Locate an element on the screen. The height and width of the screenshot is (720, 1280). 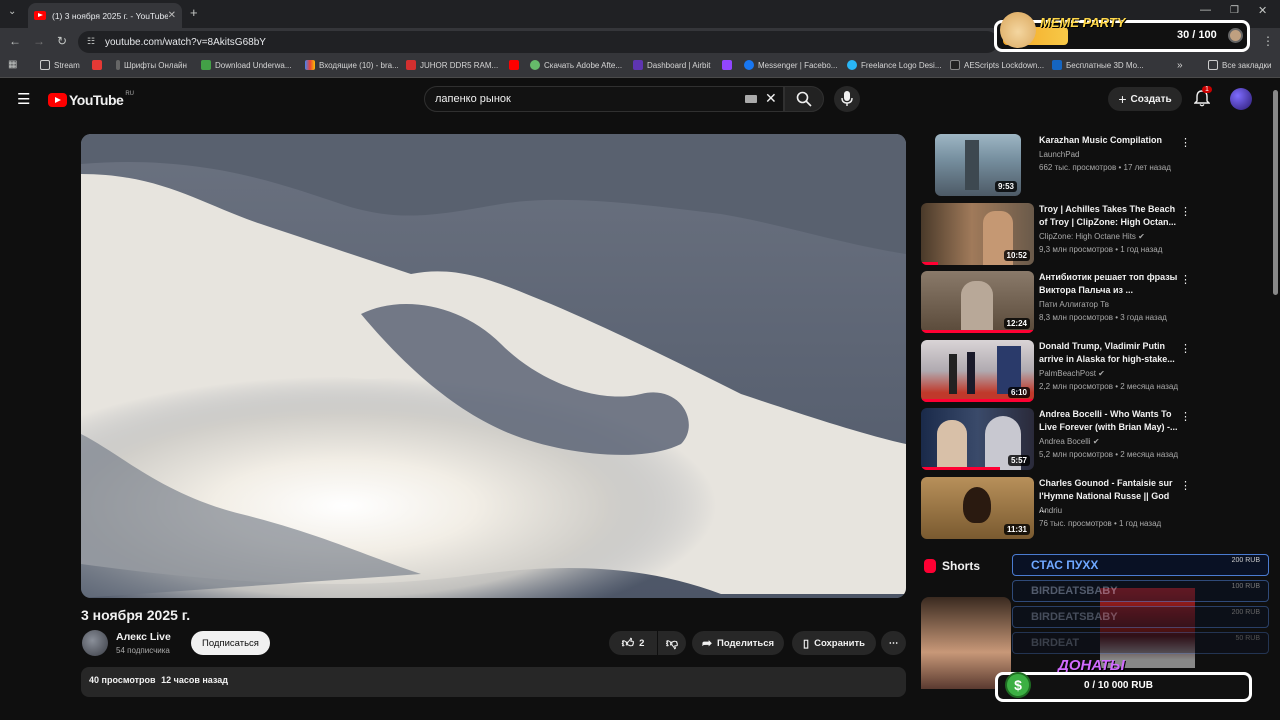
subscribe-button: Подписаться is located at coordinates (230, 643).